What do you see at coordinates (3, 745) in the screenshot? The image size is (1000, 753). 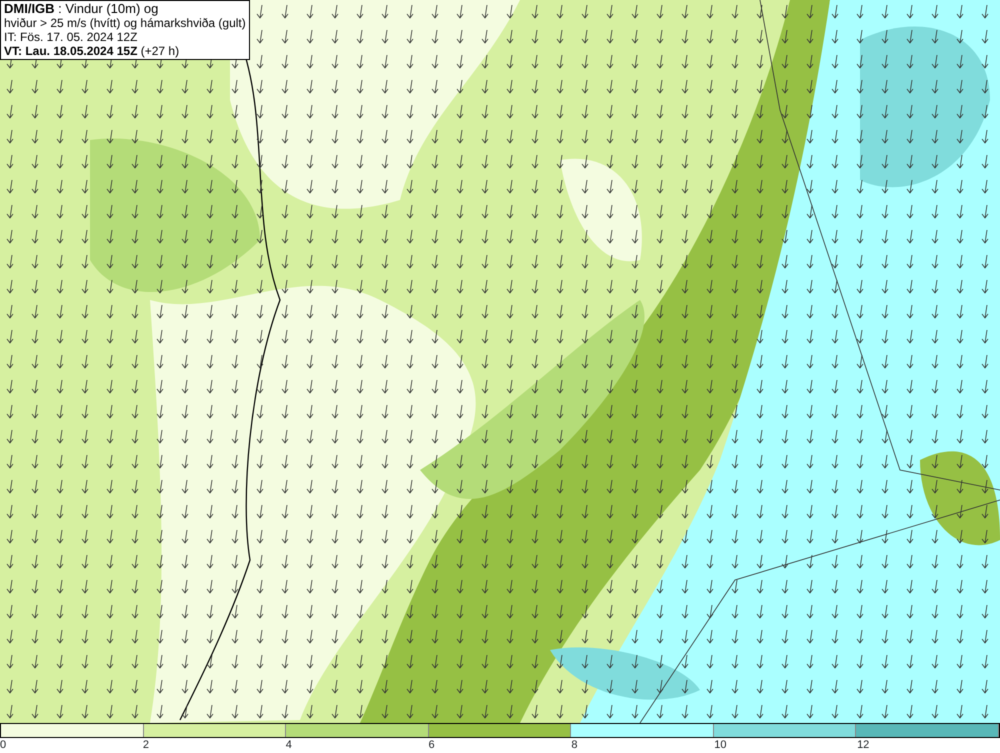 I see `legend-tick-label: 0` at bounding box center [3, 745].